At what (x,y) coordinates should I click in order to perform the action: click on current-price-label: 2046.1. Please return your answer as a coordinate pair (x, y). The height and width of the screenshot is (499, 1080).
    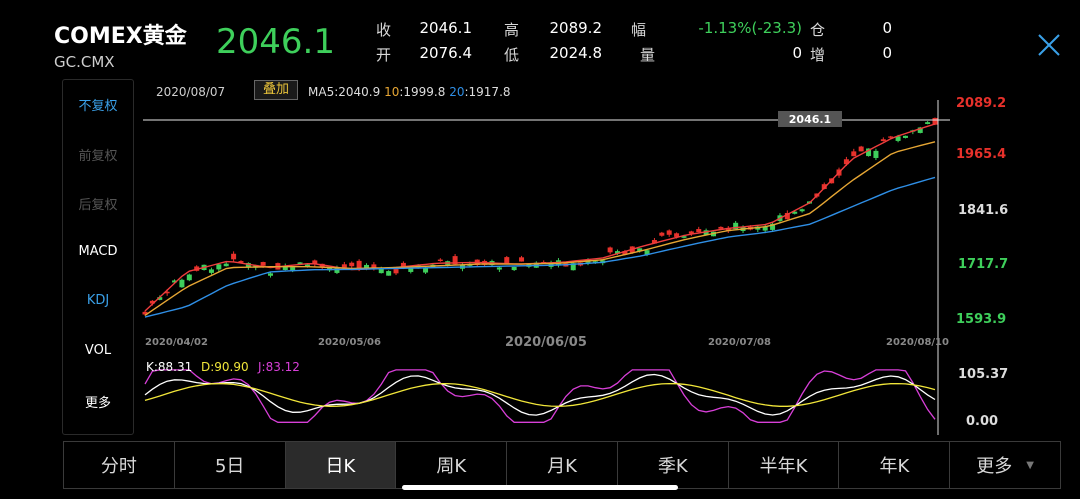
    Looking at the image, I should click on (810, 119).